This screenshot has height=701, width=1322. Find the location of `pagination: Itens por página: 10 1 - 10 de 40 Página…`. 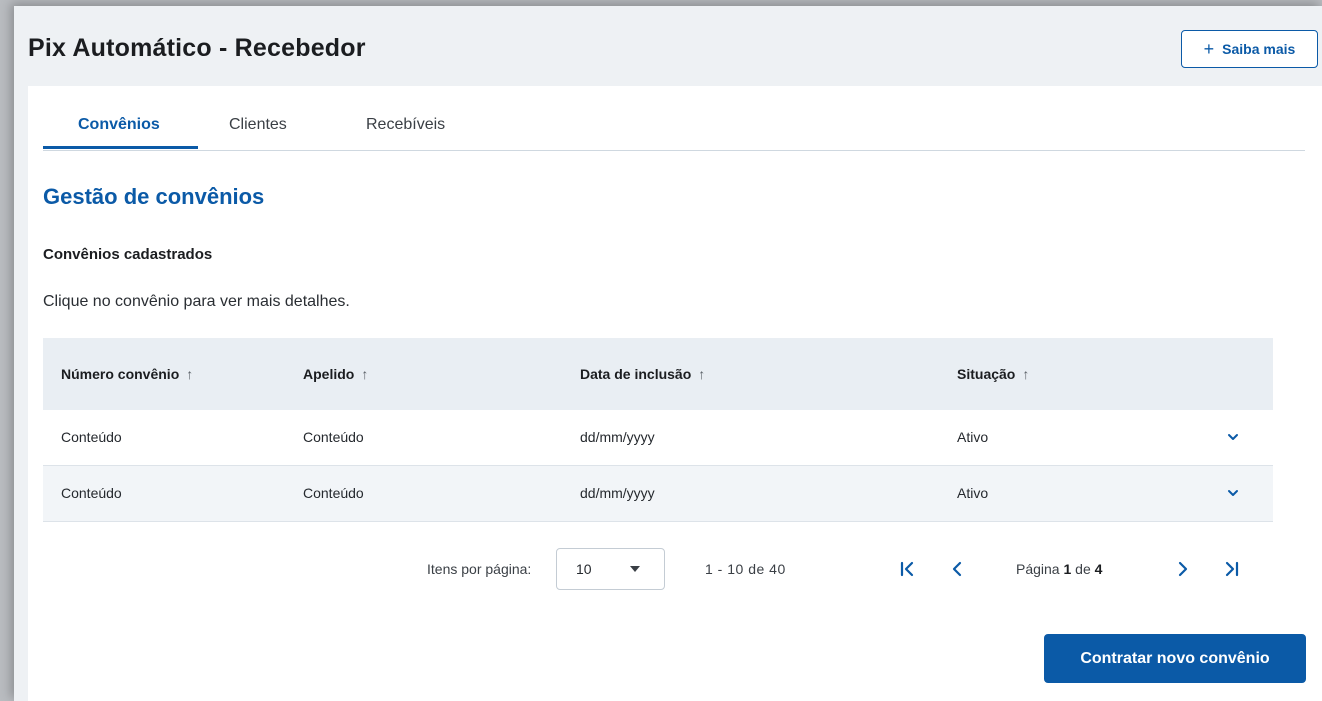

pagination: Itens por página: 10 1 - 10 de 40 Página… is located at coordinates (658, 570).